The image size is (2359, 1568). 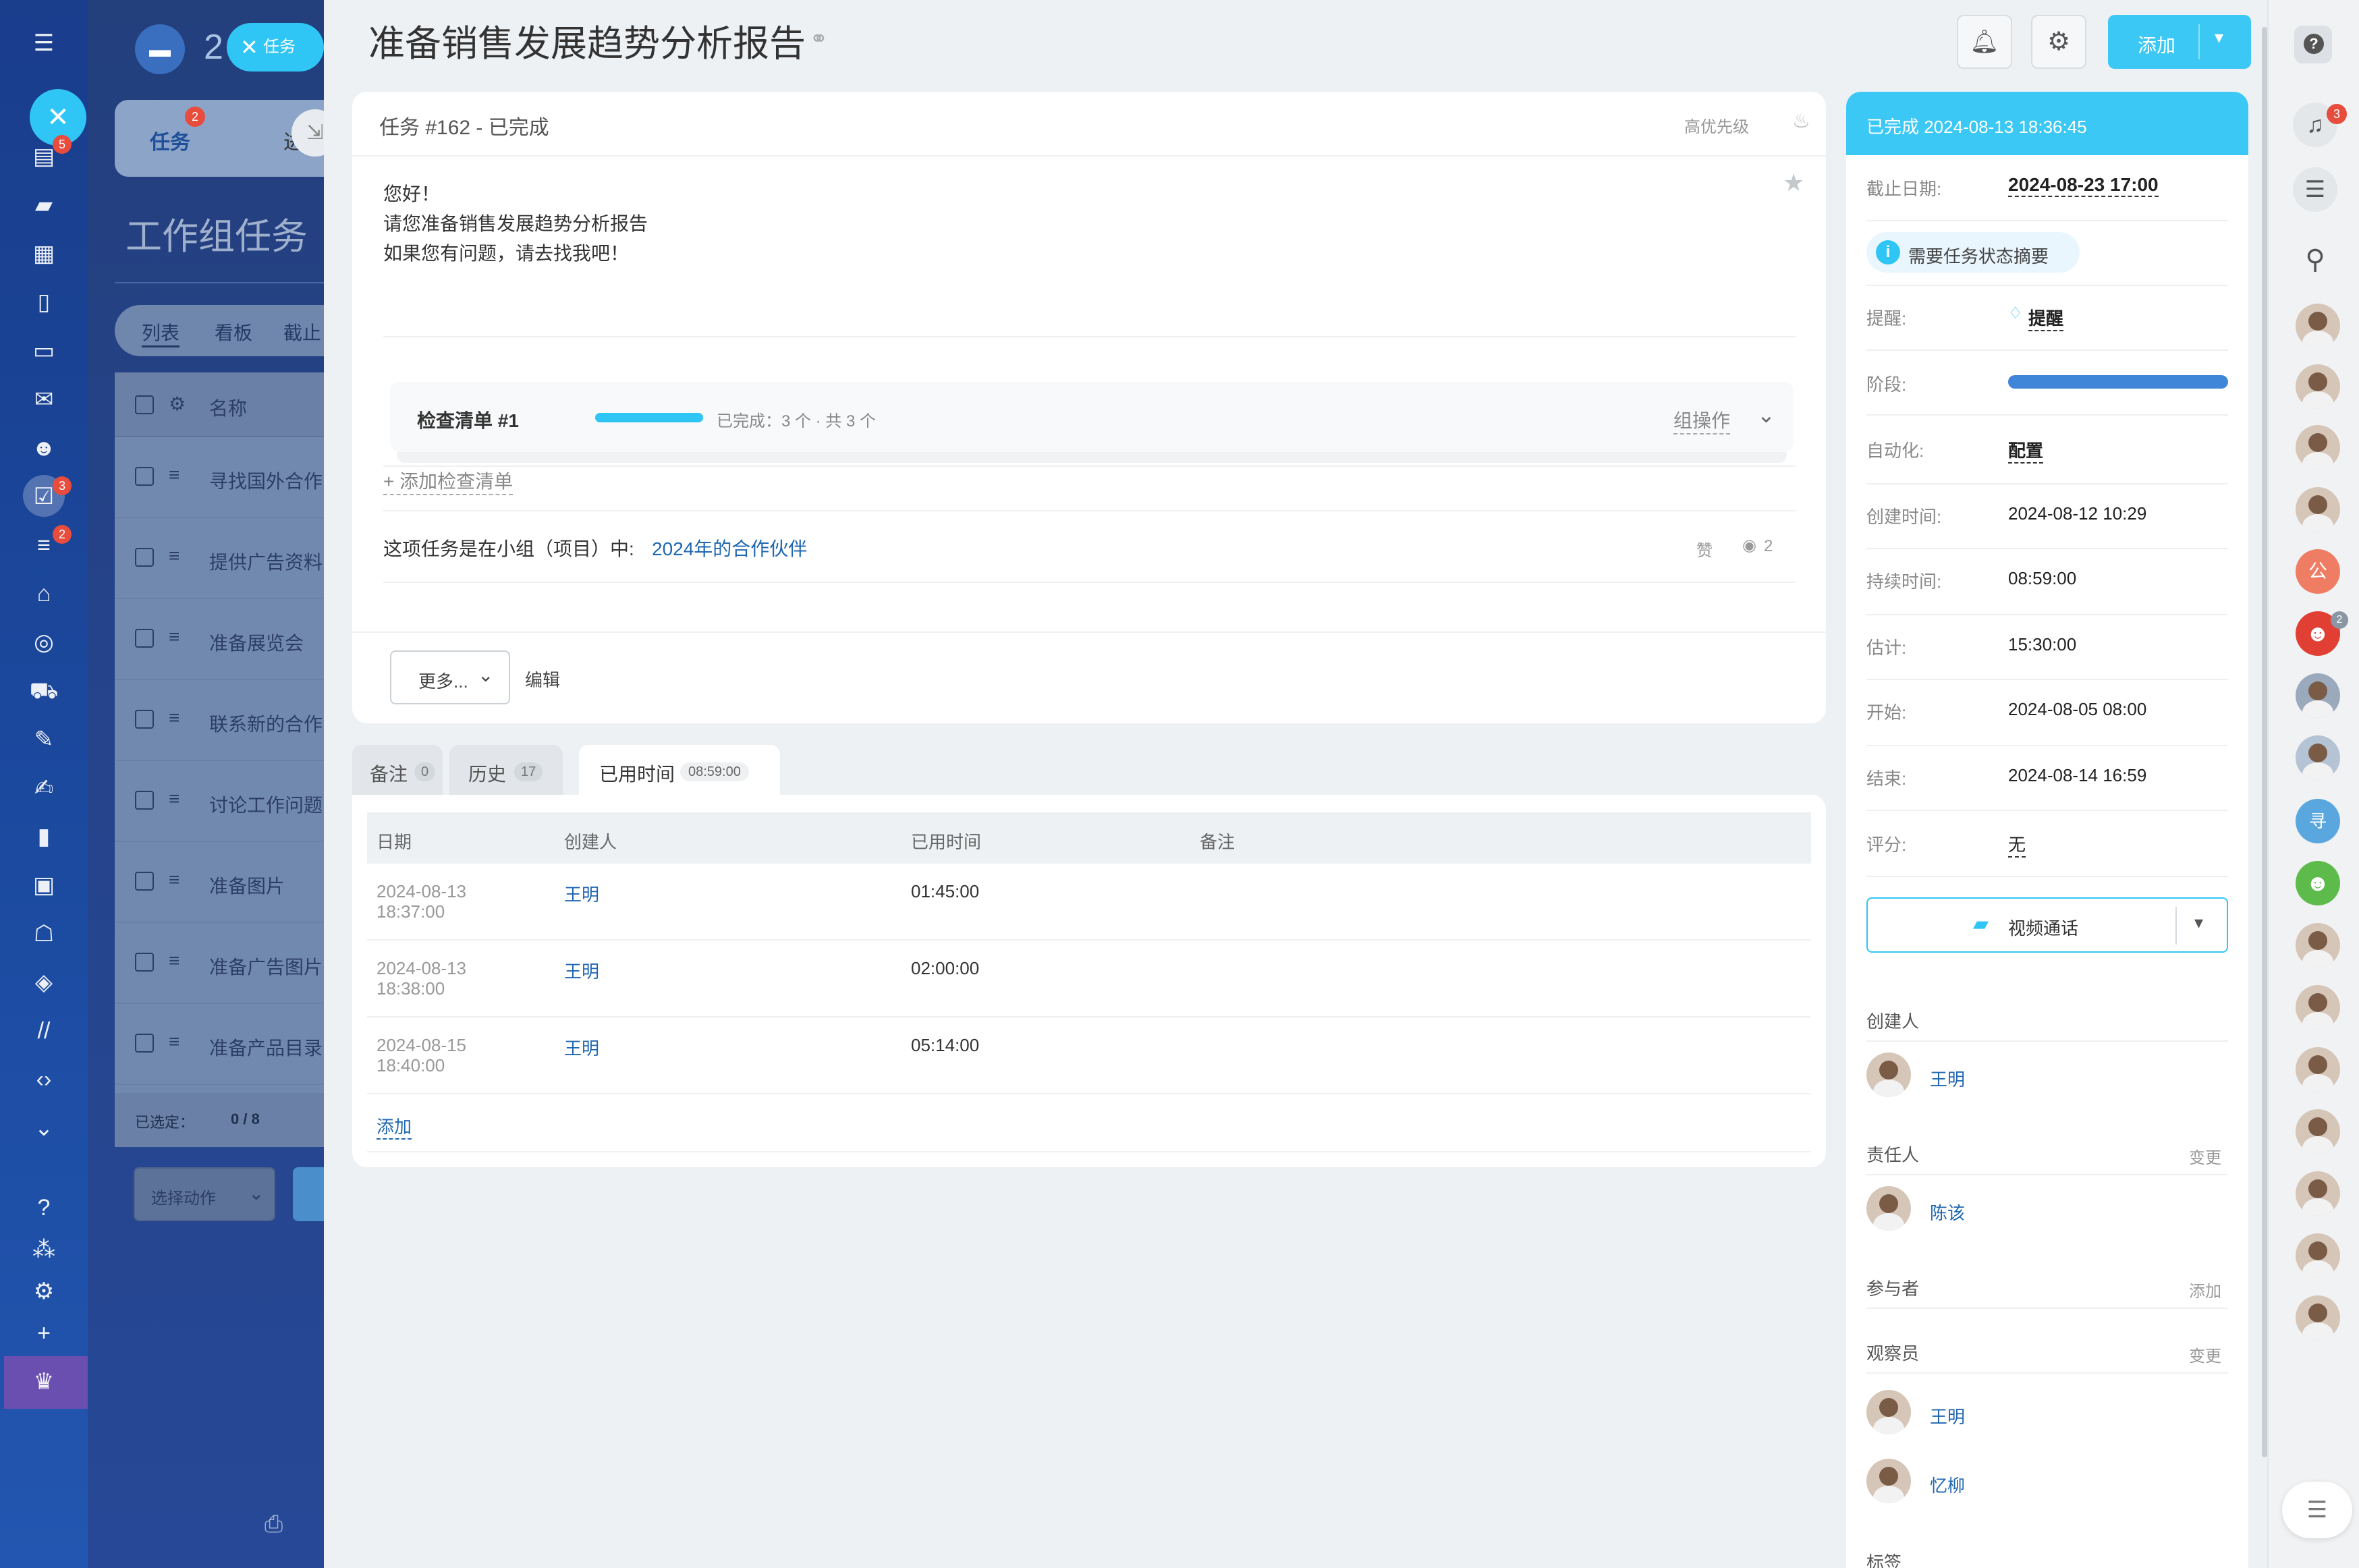 What do you see at coordinates (2318, 571) in the screenshot?
I see `chat-avatar-public: 公` at bounding box center [2318, 571].